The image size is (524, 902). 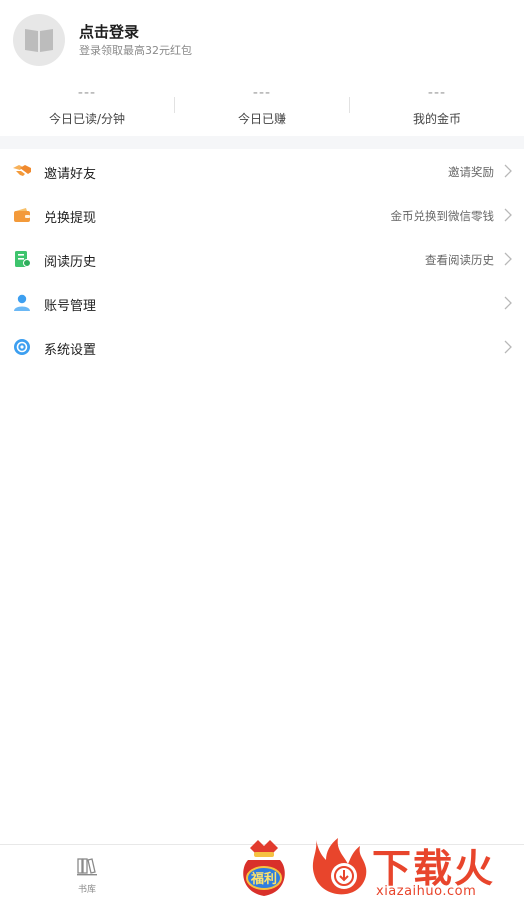 I want to click on section-divider, so click(x=262, y=142).